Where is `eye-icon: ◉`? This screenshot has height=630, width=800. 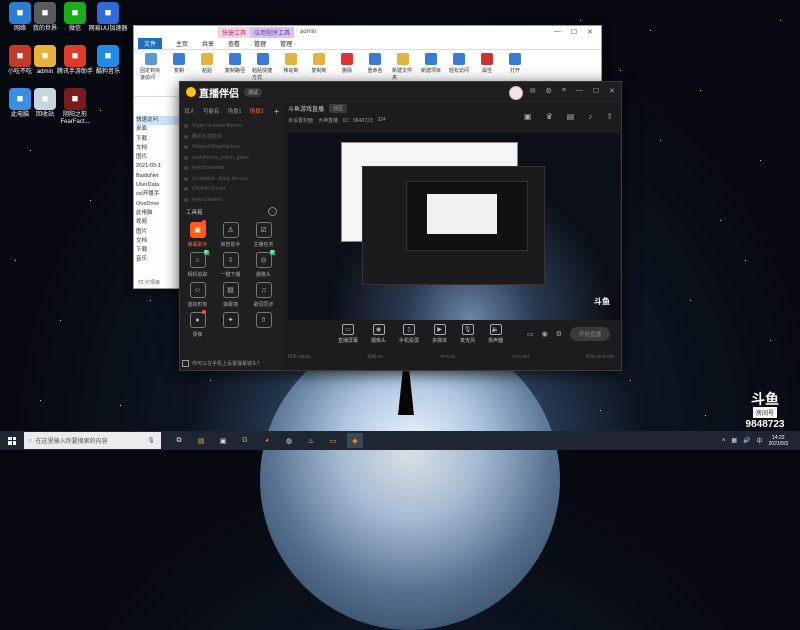
eye-icon: ◉ is located at coordinates (545, 334).